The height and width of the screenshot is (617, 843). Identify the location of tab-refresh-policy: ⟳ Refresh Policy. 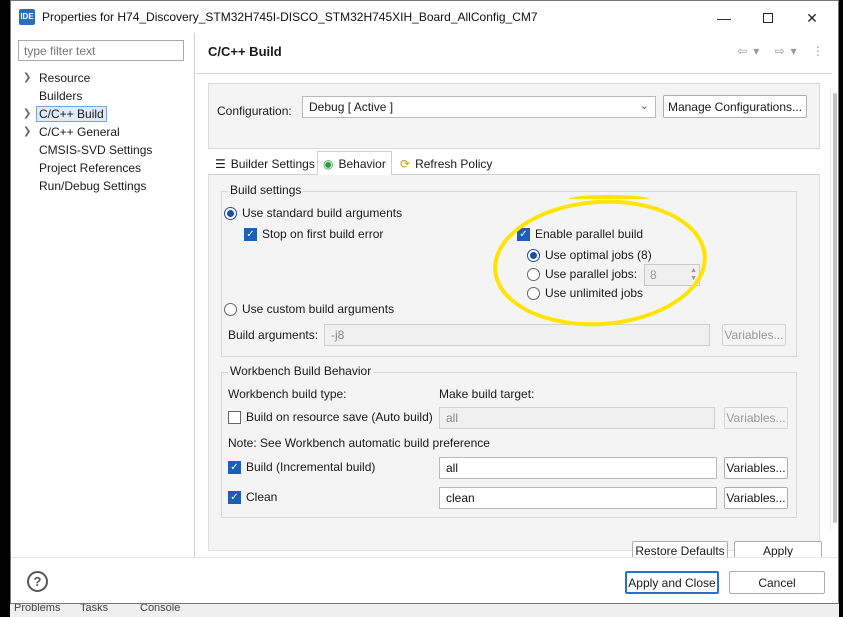
(446, 164).